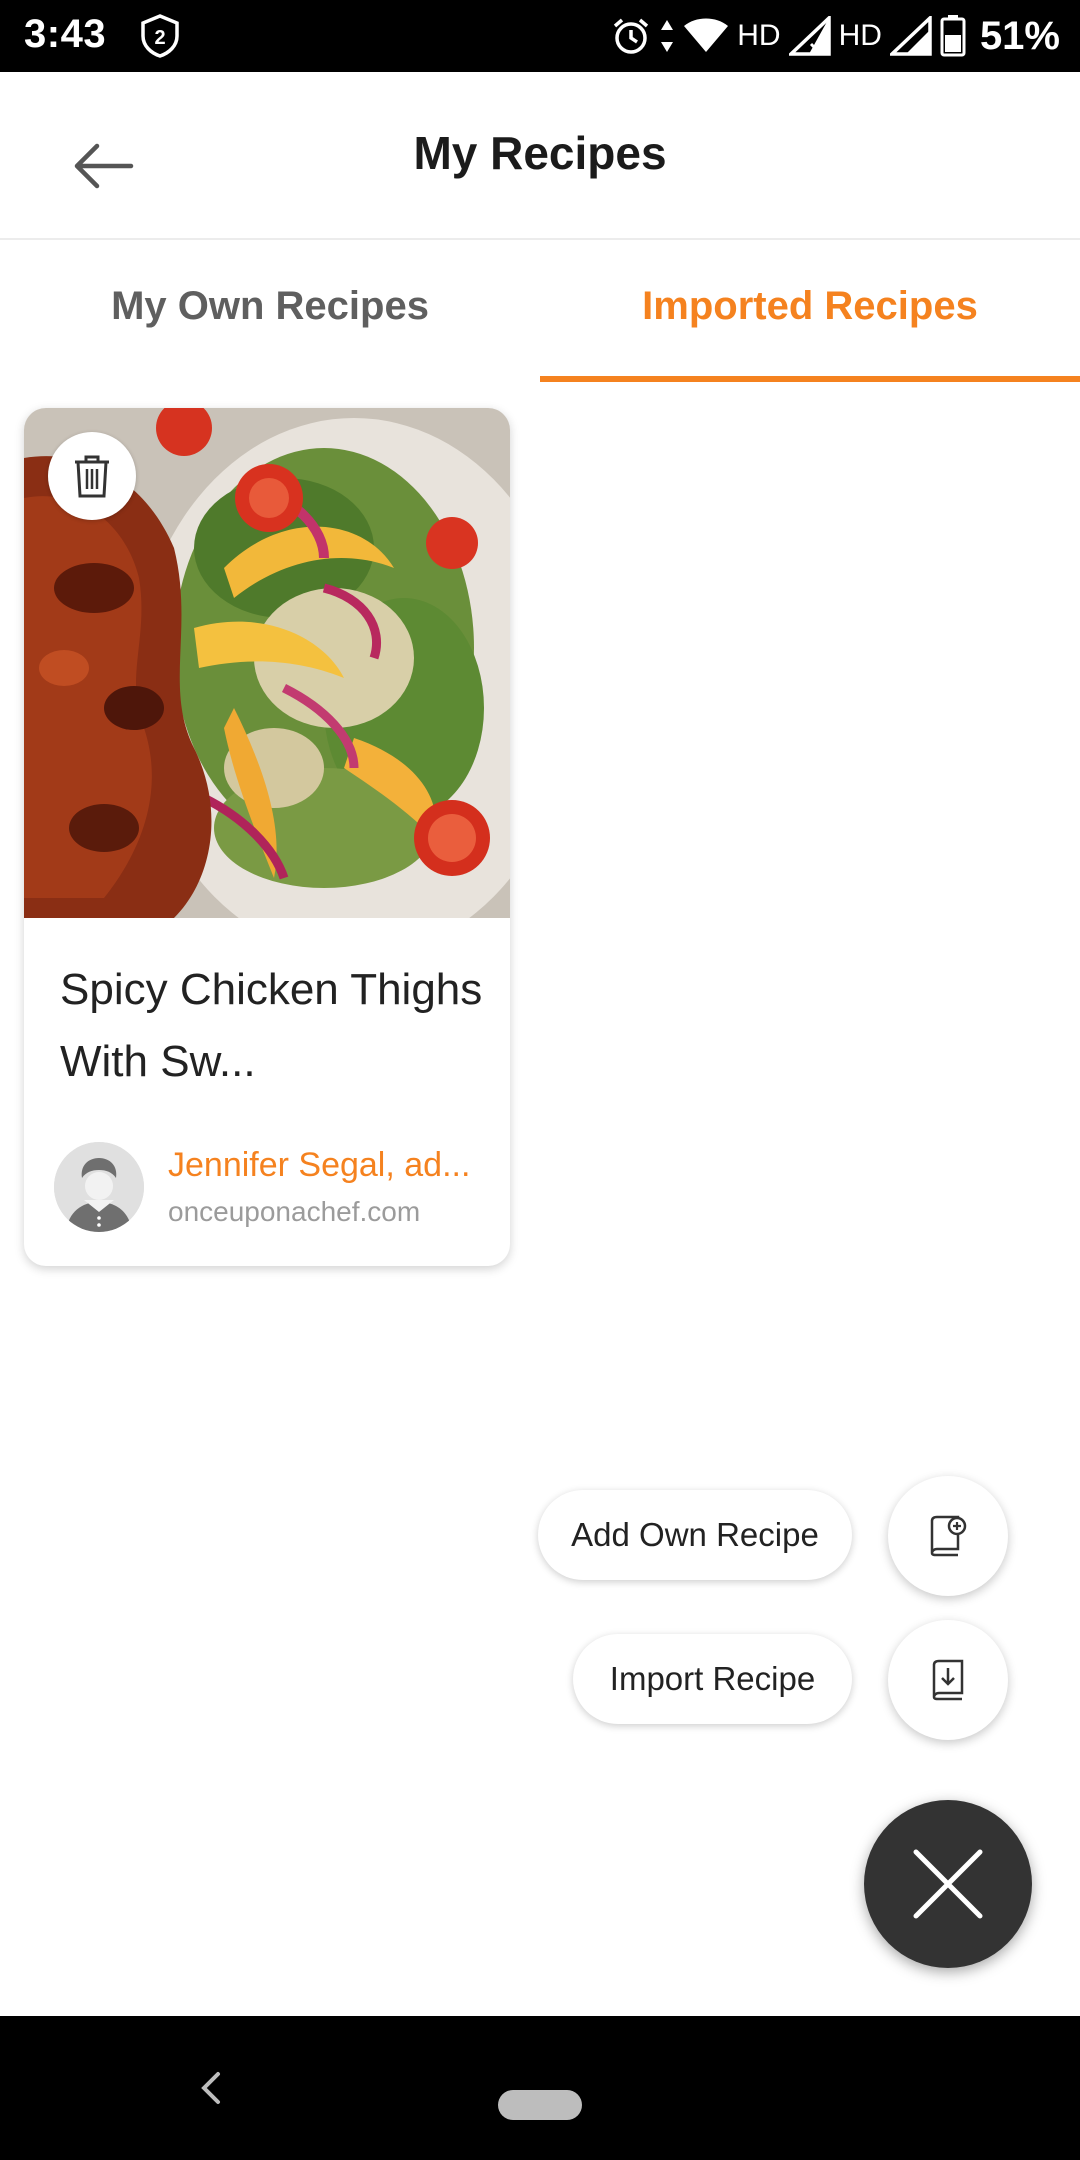 The height and width of the screenshot is (2160, 1080). Describe the element at coordinates (1019, 35) in the screenshot. I see `battery-percent: 51%` at that location.